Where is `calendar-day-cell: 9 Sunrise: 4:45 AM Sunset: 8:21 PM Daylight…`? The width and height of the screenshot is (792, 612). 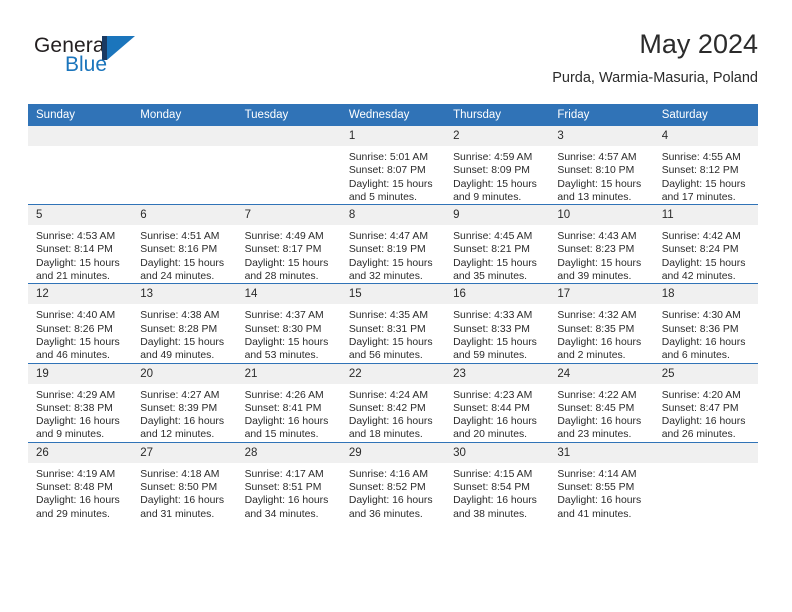 calendar-day-cell: 9 Sunrise: 4:45 AM Sunset: 8:21 PM Daylight… is located at coordinates (497, 244).